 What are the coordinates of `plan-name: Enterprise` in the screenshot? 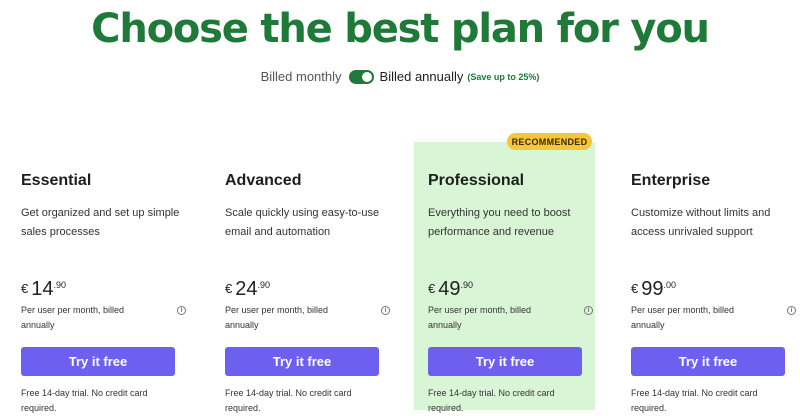 It's located at (671, 180).